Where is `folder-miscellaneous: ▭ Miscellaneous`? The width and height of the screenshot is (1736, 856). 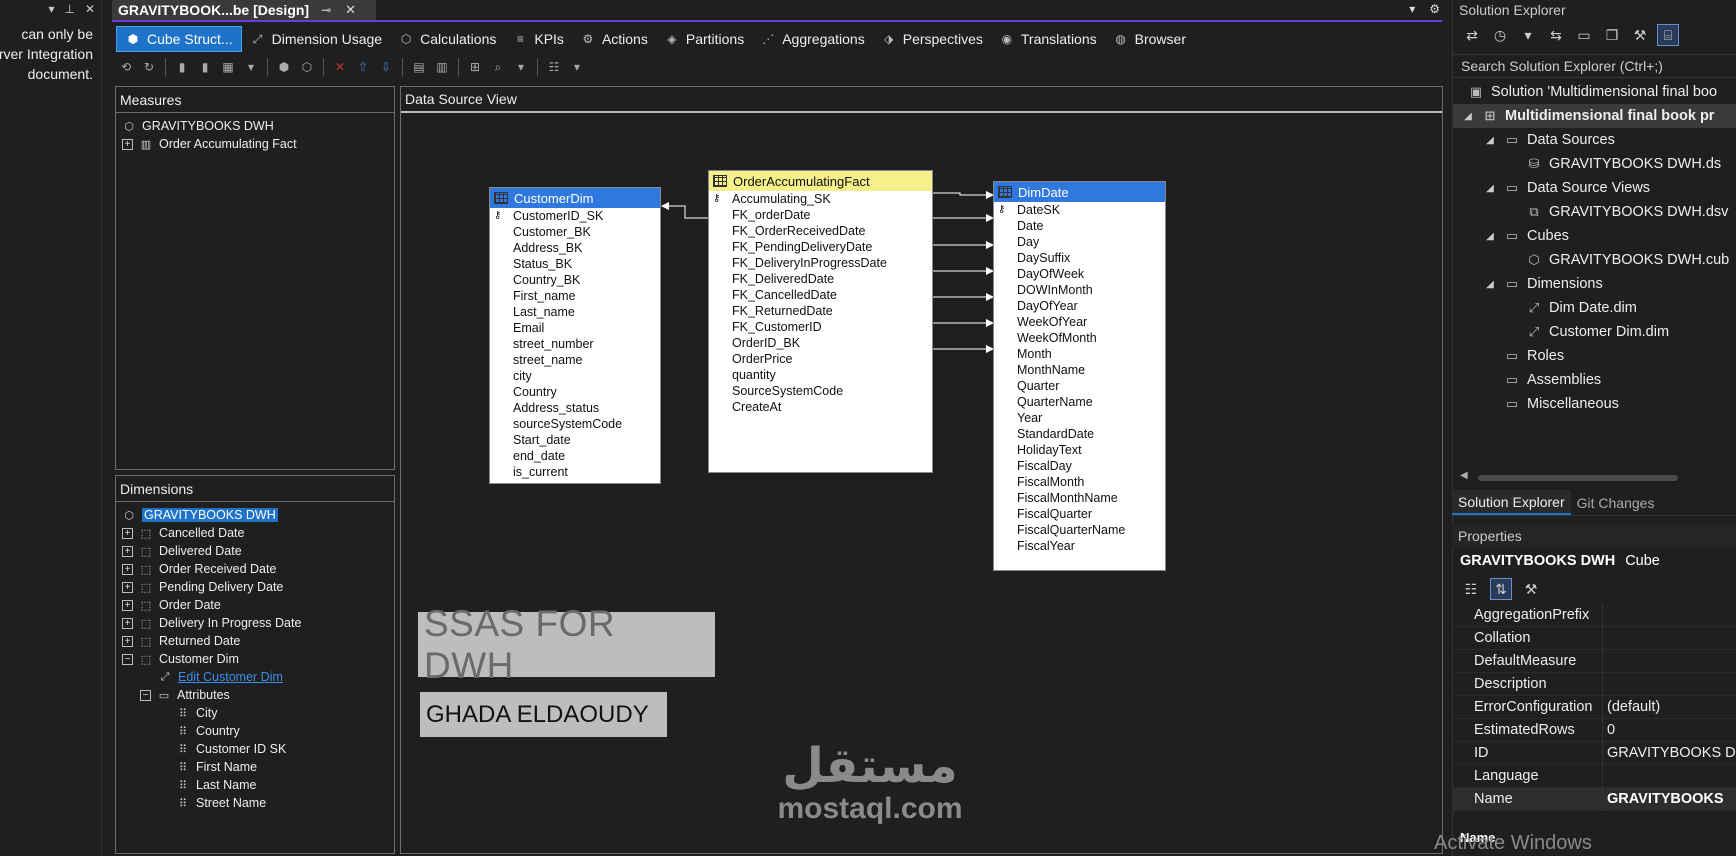 folder-miscellaneous: ▭ Miscellaneous is located at coordinates (1594, 404).